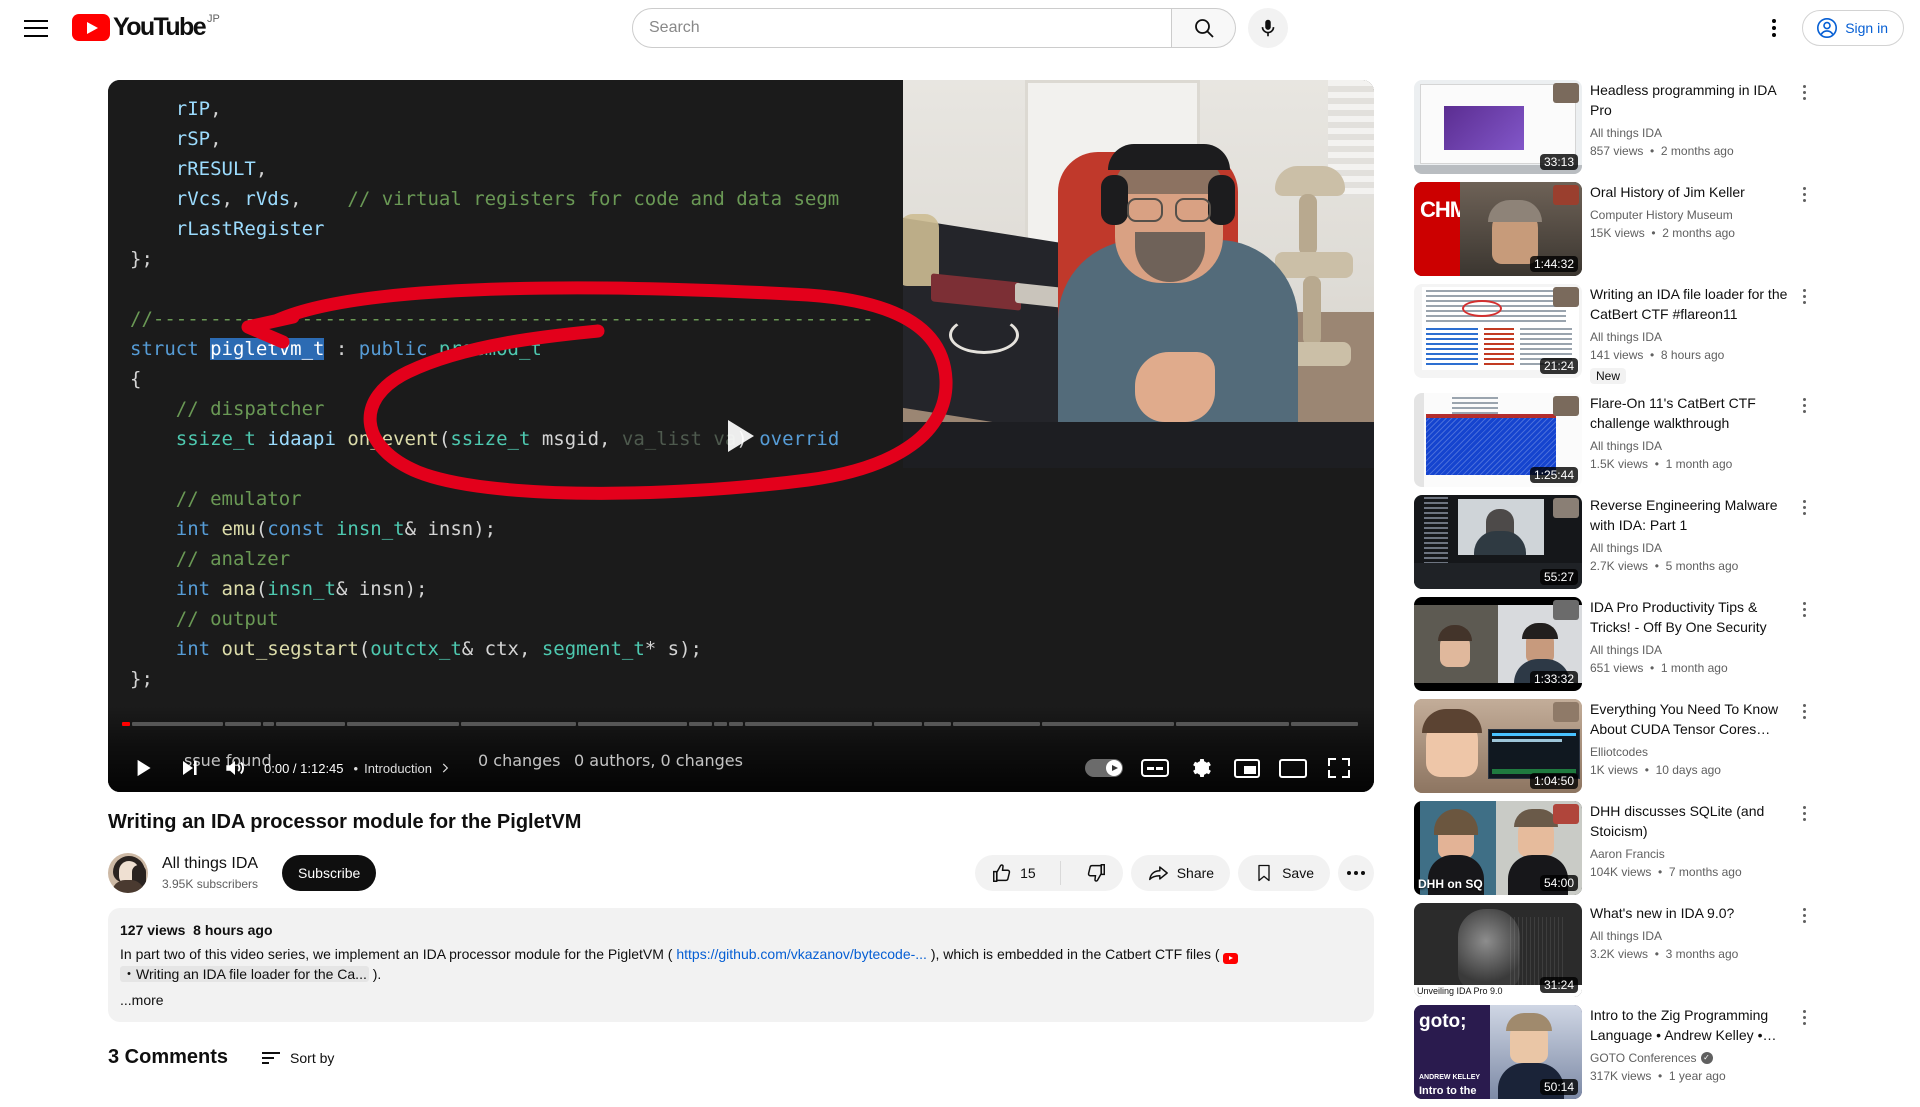  What do you see at coordinates (1498, 440) in the screenshot?
I see `video-thumbnail: 1:25:44` at bounding box center [1498, 440].